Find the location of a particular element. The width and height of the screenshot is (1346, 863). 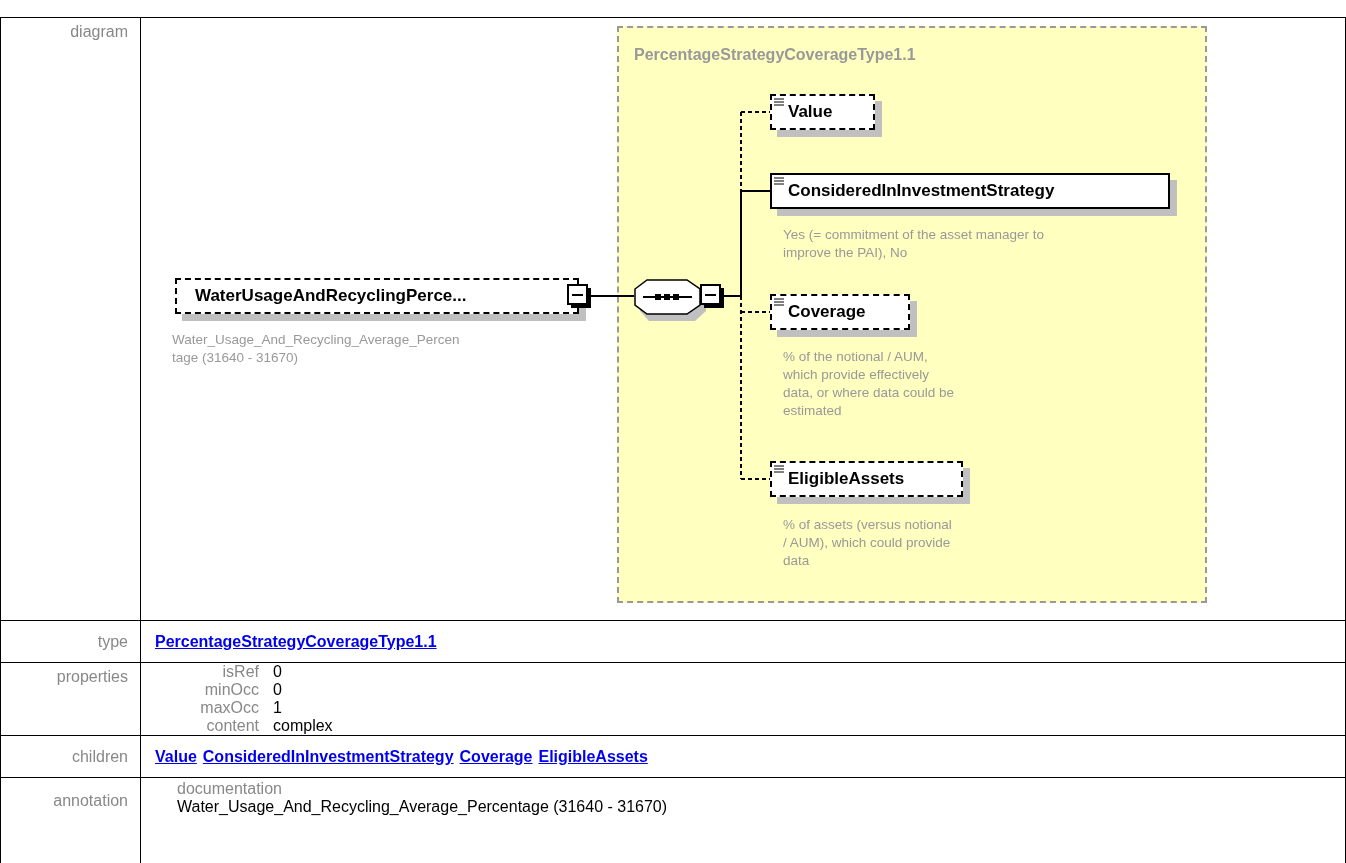

row-label: annotation is located at coordinates (71, 820).